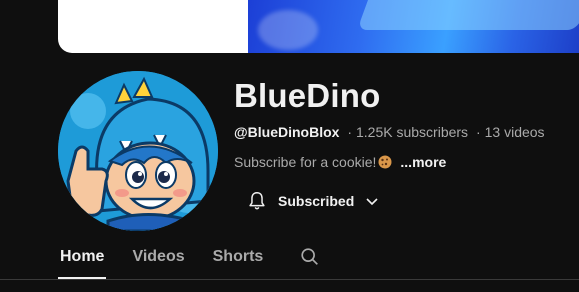 The height and width of the screenshot is (292, 579). I want to click on banner-artwork, so click(413, 26).